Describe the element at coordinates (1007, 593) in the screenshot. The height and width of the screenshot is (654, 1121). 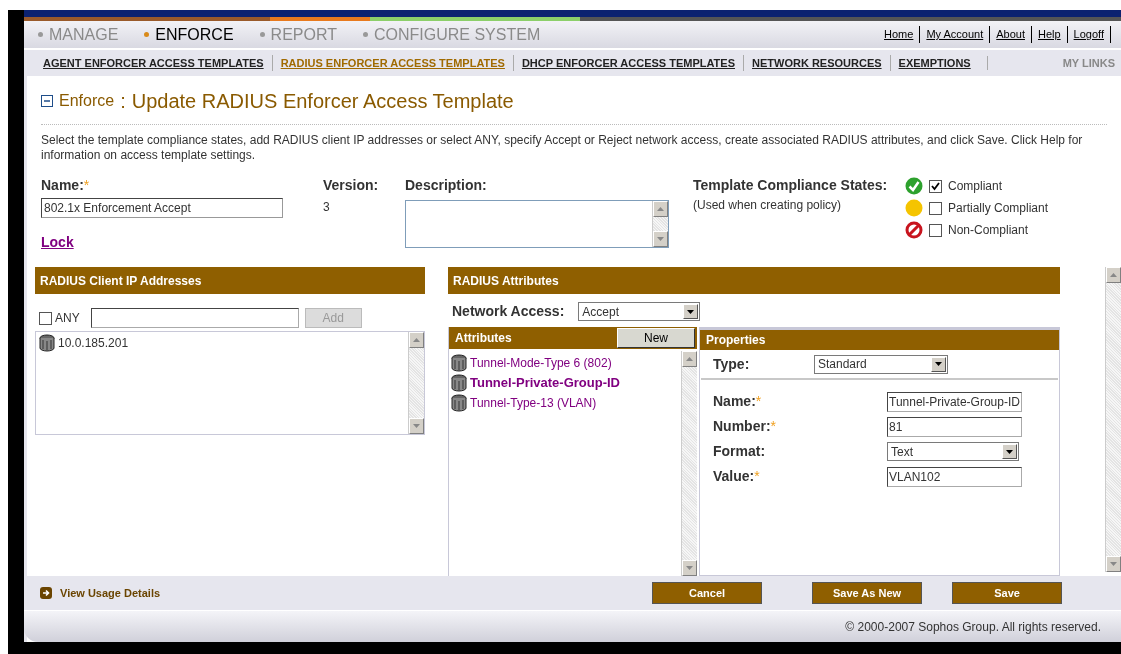
I see `footer-button: Save` at that location.